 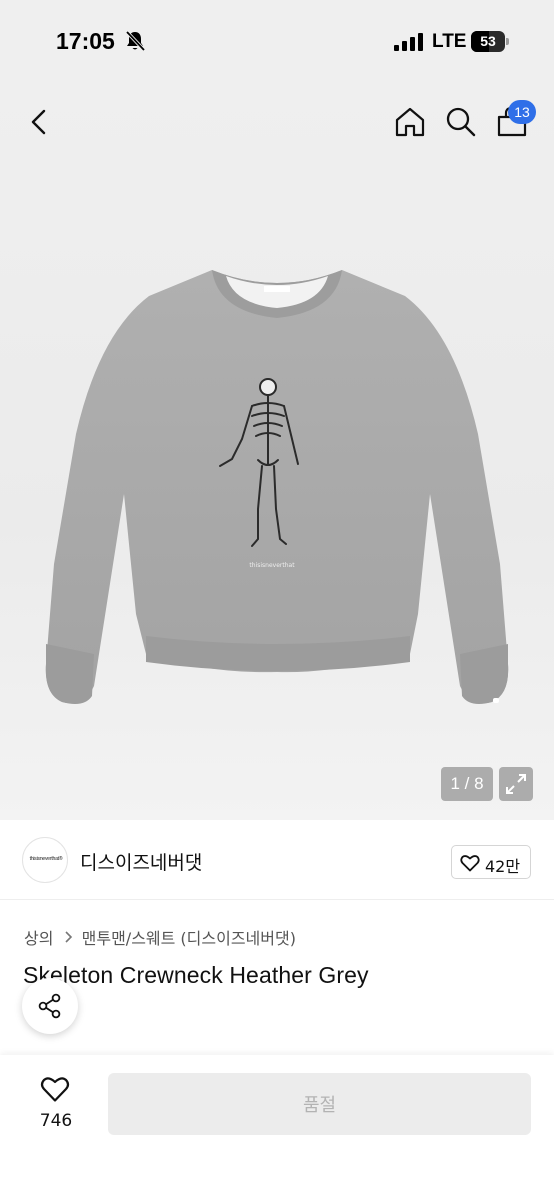 I want to click on breadcrumb: 상의 맨투맨/스웨트 (디스이즈네버댓), so click(x=160, y=937).